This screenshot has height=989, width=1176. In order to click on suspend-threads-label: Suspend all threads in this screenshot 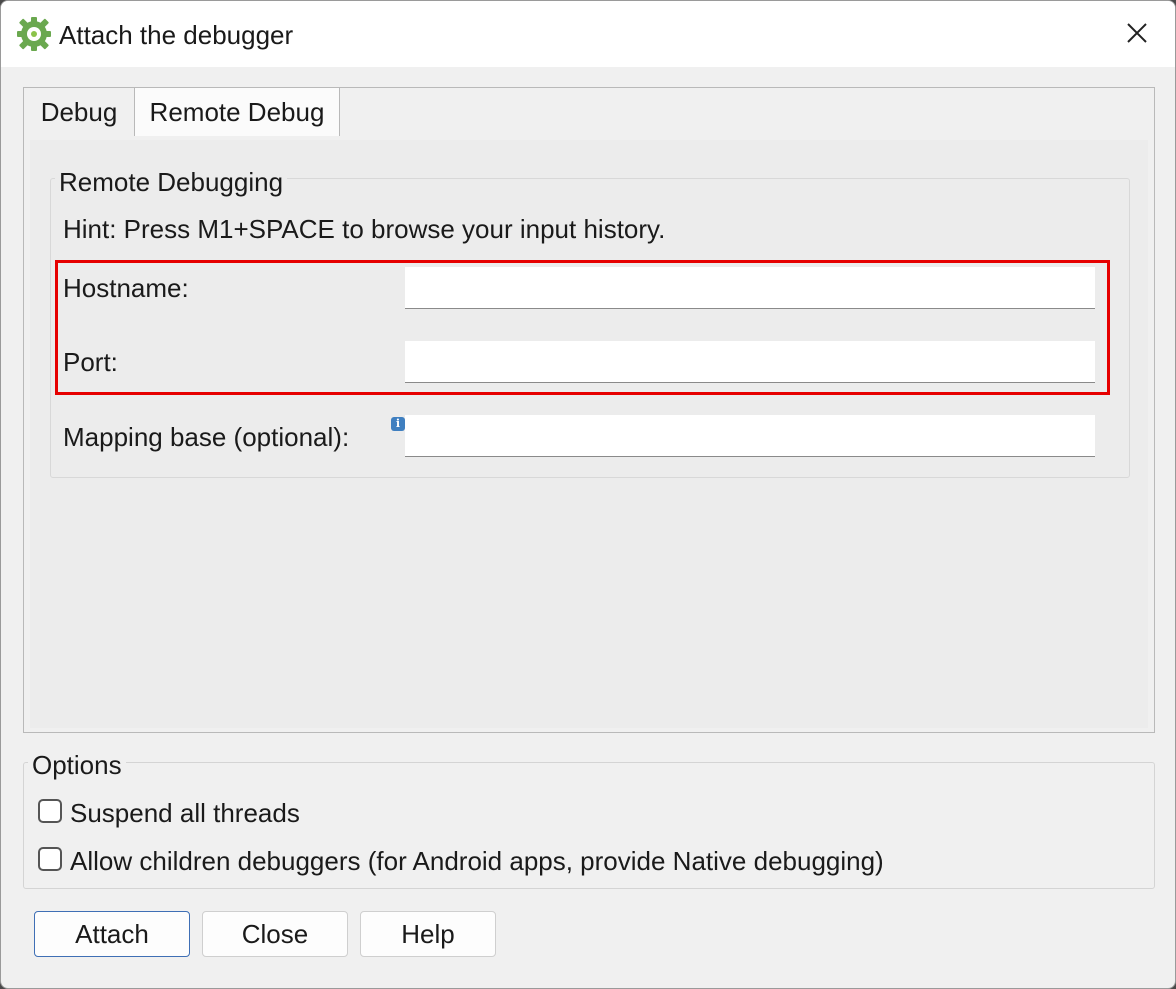, I will do `click(185, 813)`.